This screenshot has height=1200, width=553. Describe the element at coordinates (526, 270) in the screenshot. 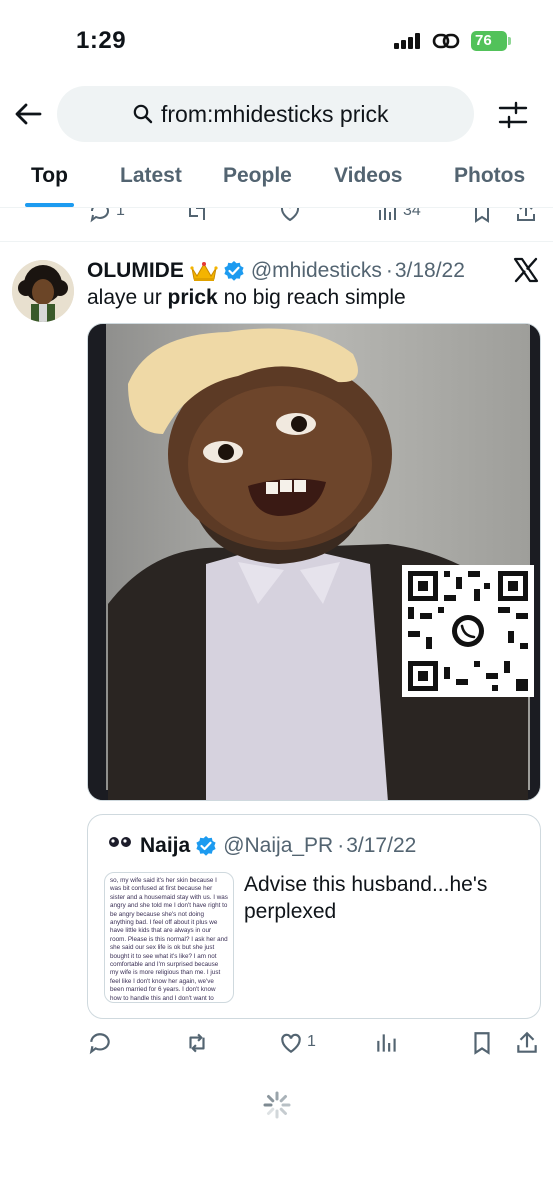

I see `x-logo-icon` at that location.